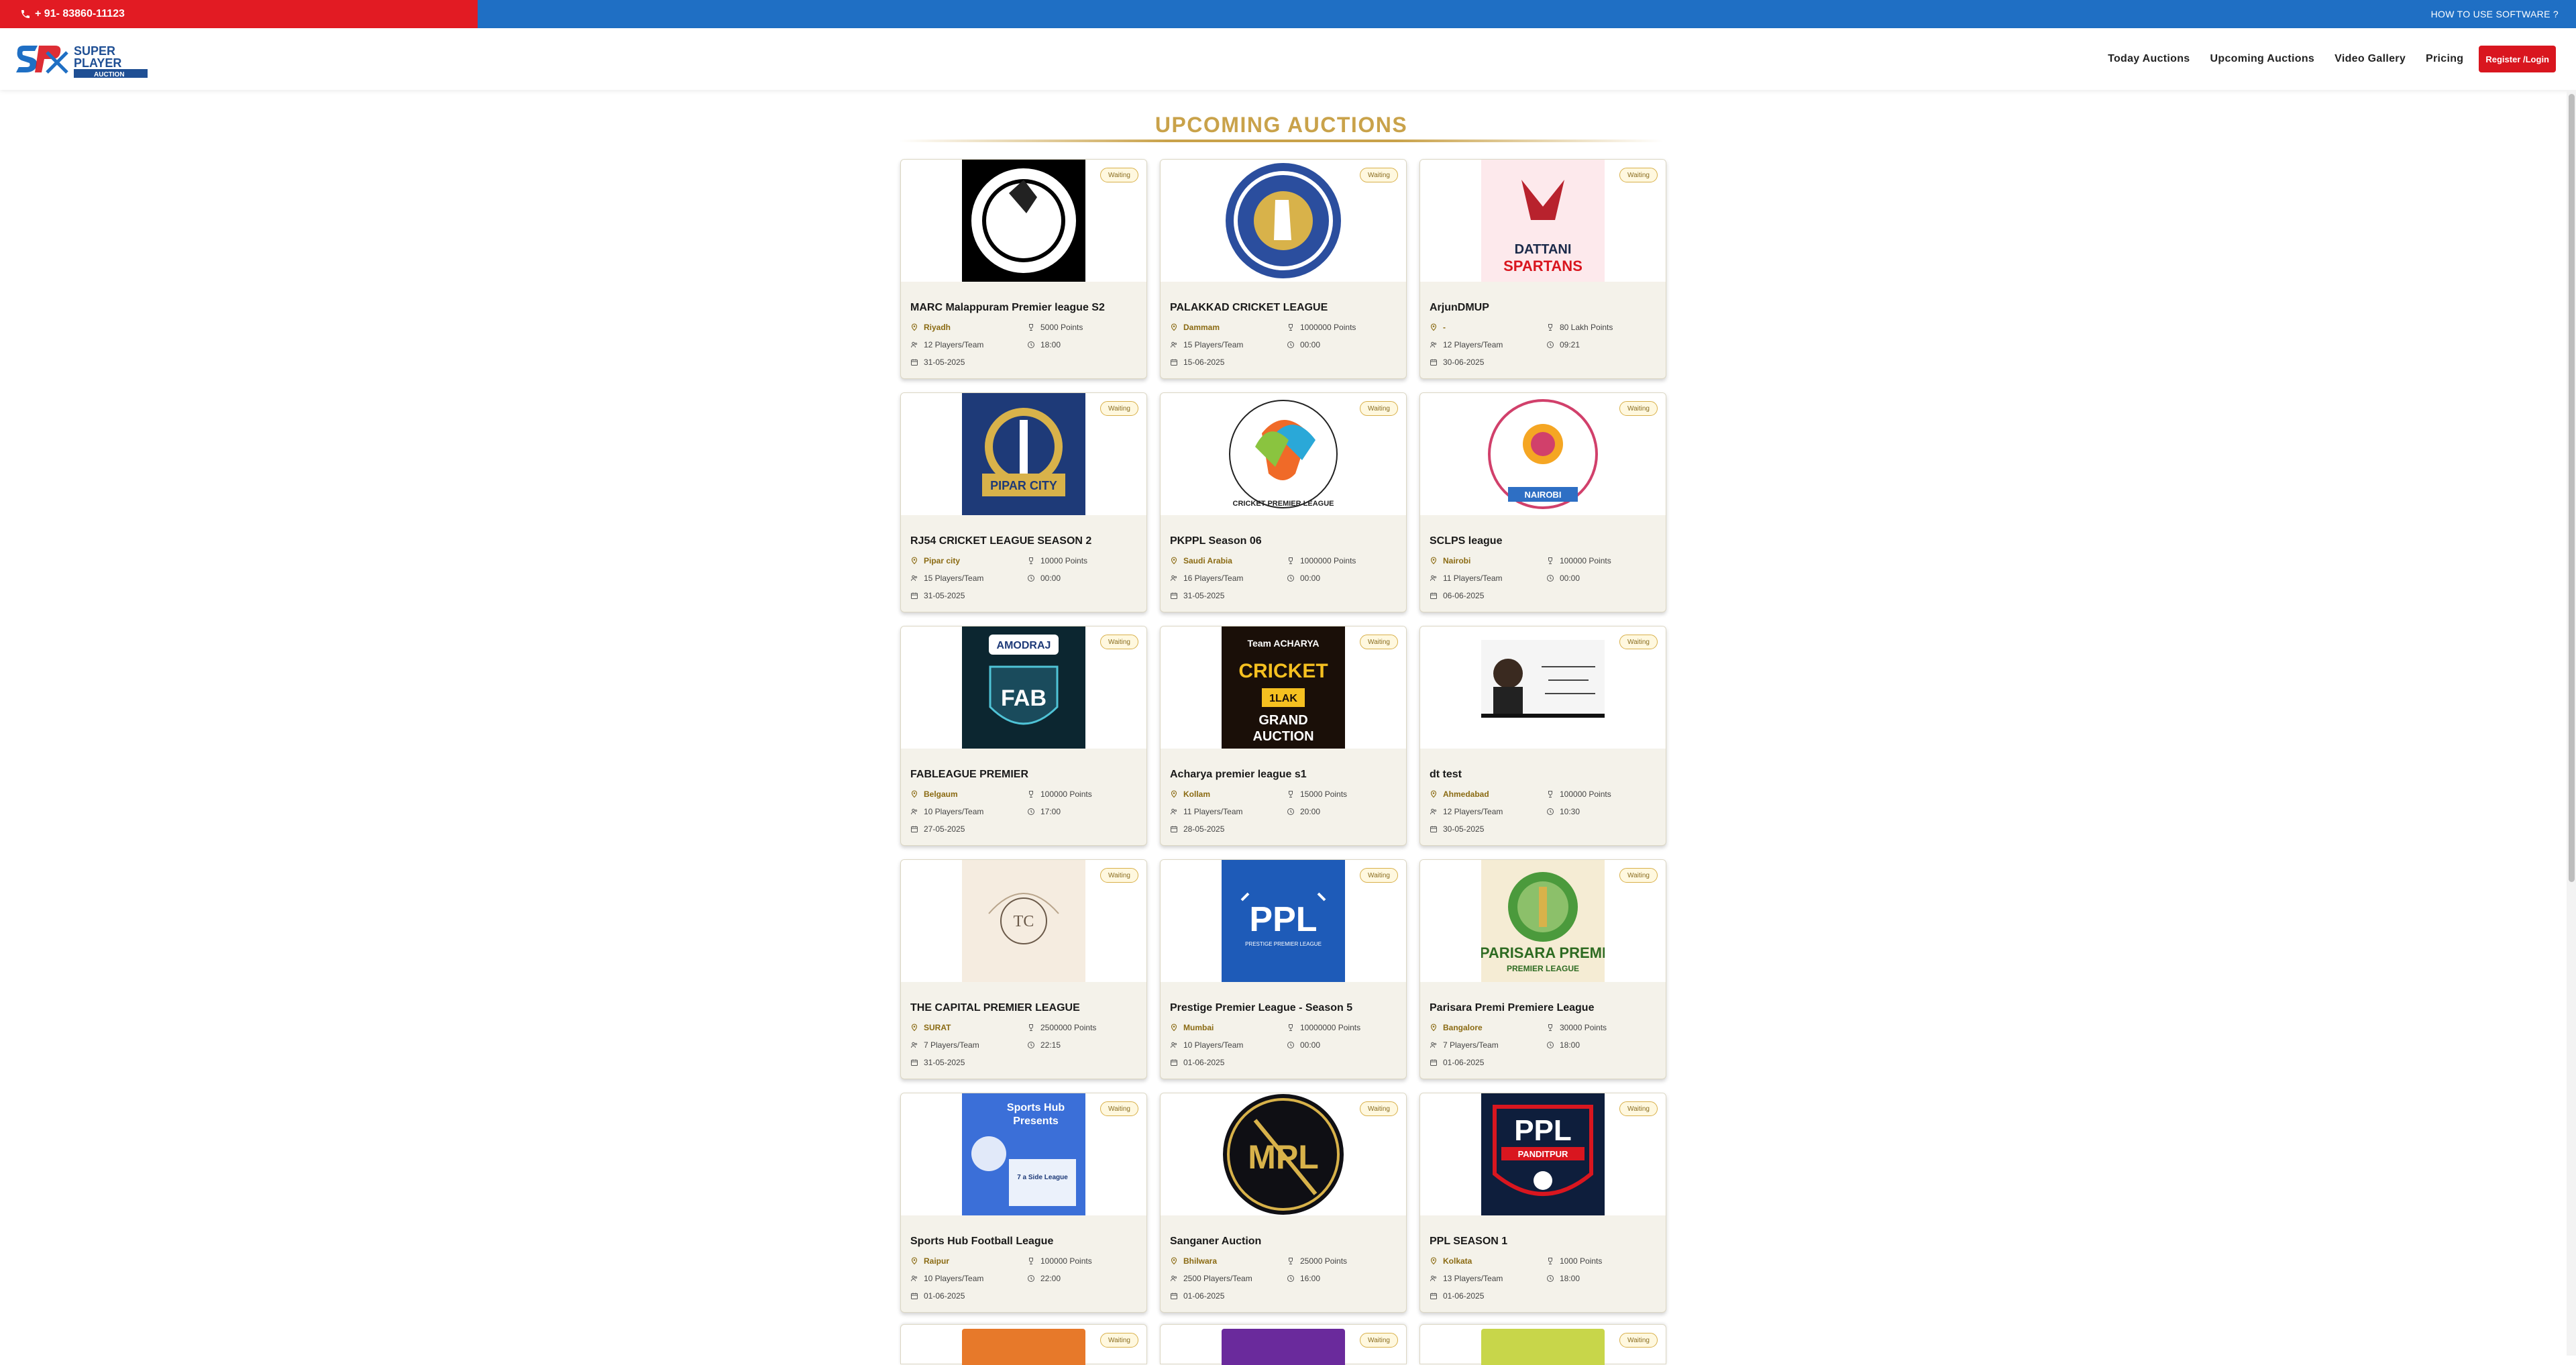 This screenshot has width=2576, height=1365. Describe the element at coordinates (1563, 812) in the screenshot. I see `auction-time: 10:30` at that location.